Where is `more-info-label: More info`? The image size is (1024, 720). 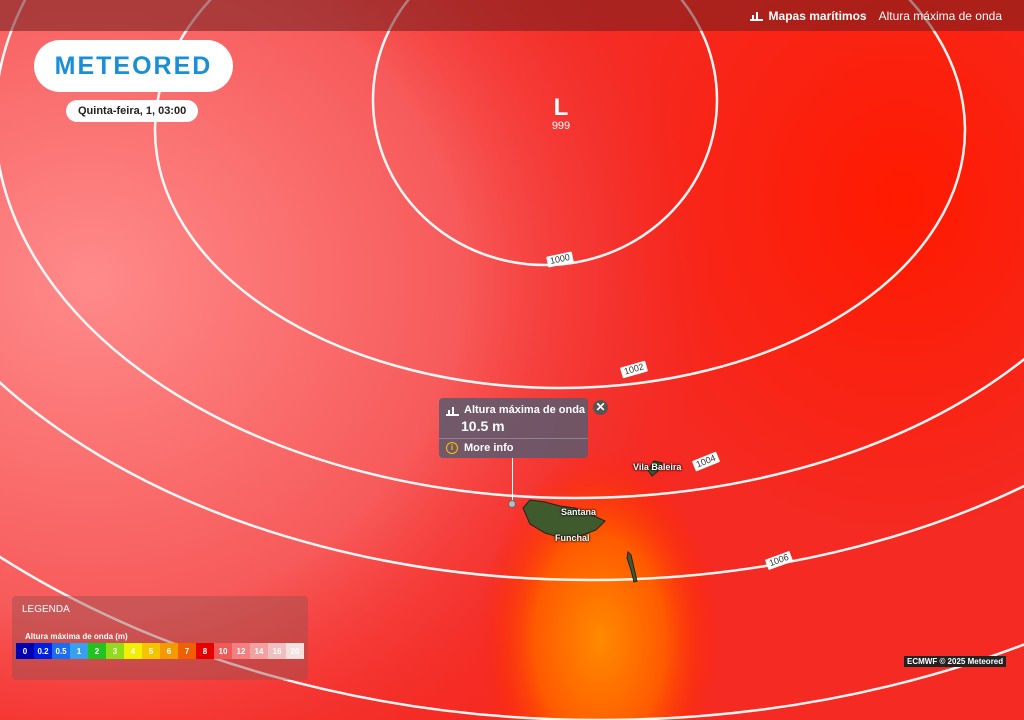 more-info-label: More info is located at coordinates (489, 448).